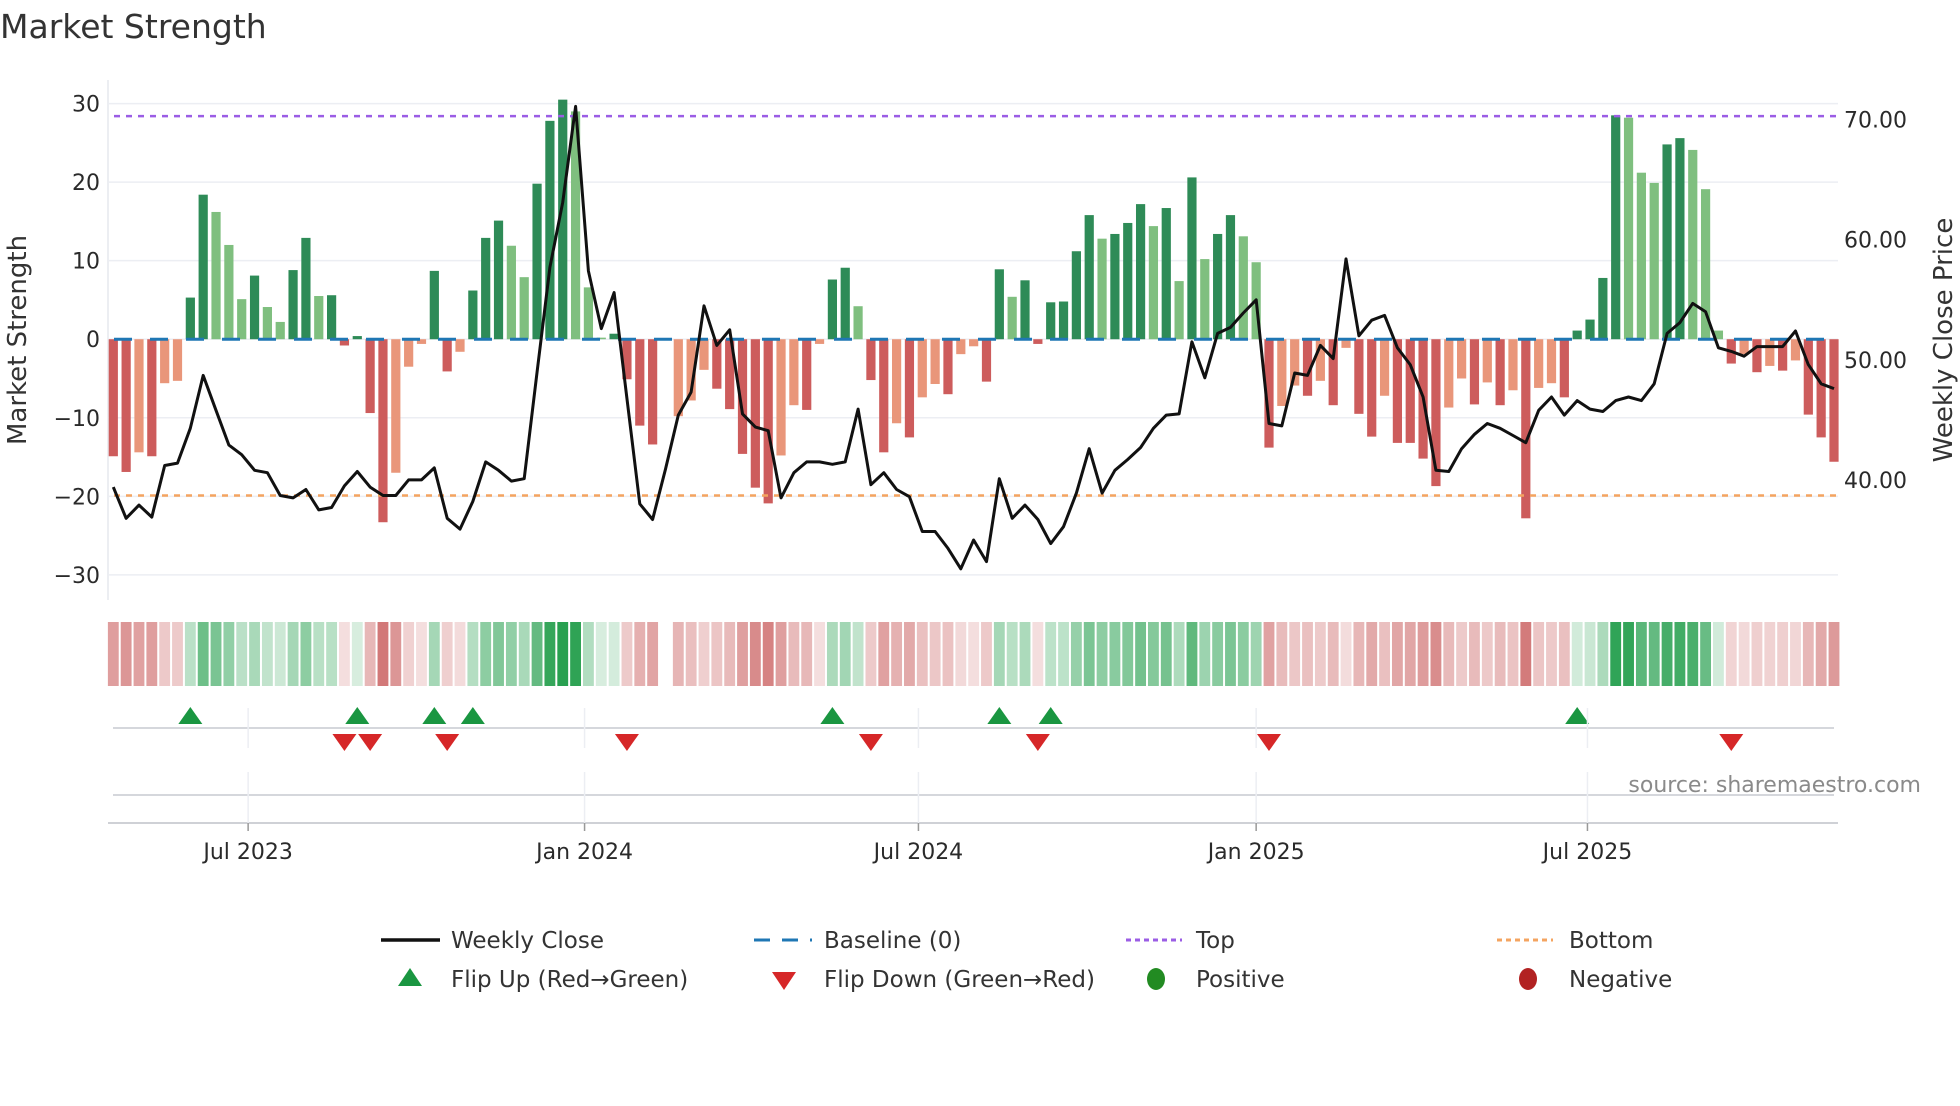 The height and width of the screenshot is (1106, 1960). Describe the element at coordinates (1575, 941) in the screenshot. I see `legend-item-bottom: Bottom` at that location.